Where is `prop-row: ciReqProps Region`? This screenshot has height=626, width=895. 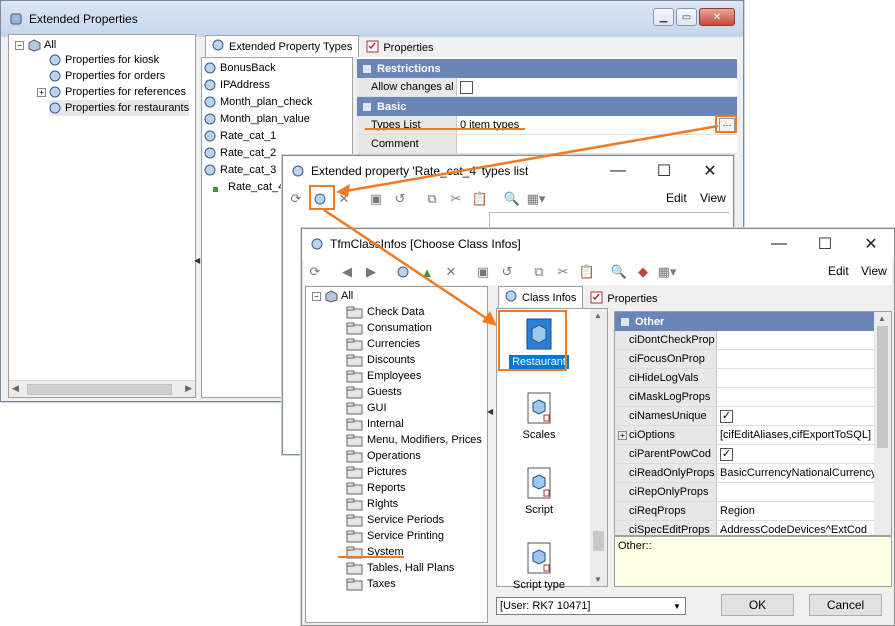
prop-row: ciReqProps Region is located at coordinates (744, 511).